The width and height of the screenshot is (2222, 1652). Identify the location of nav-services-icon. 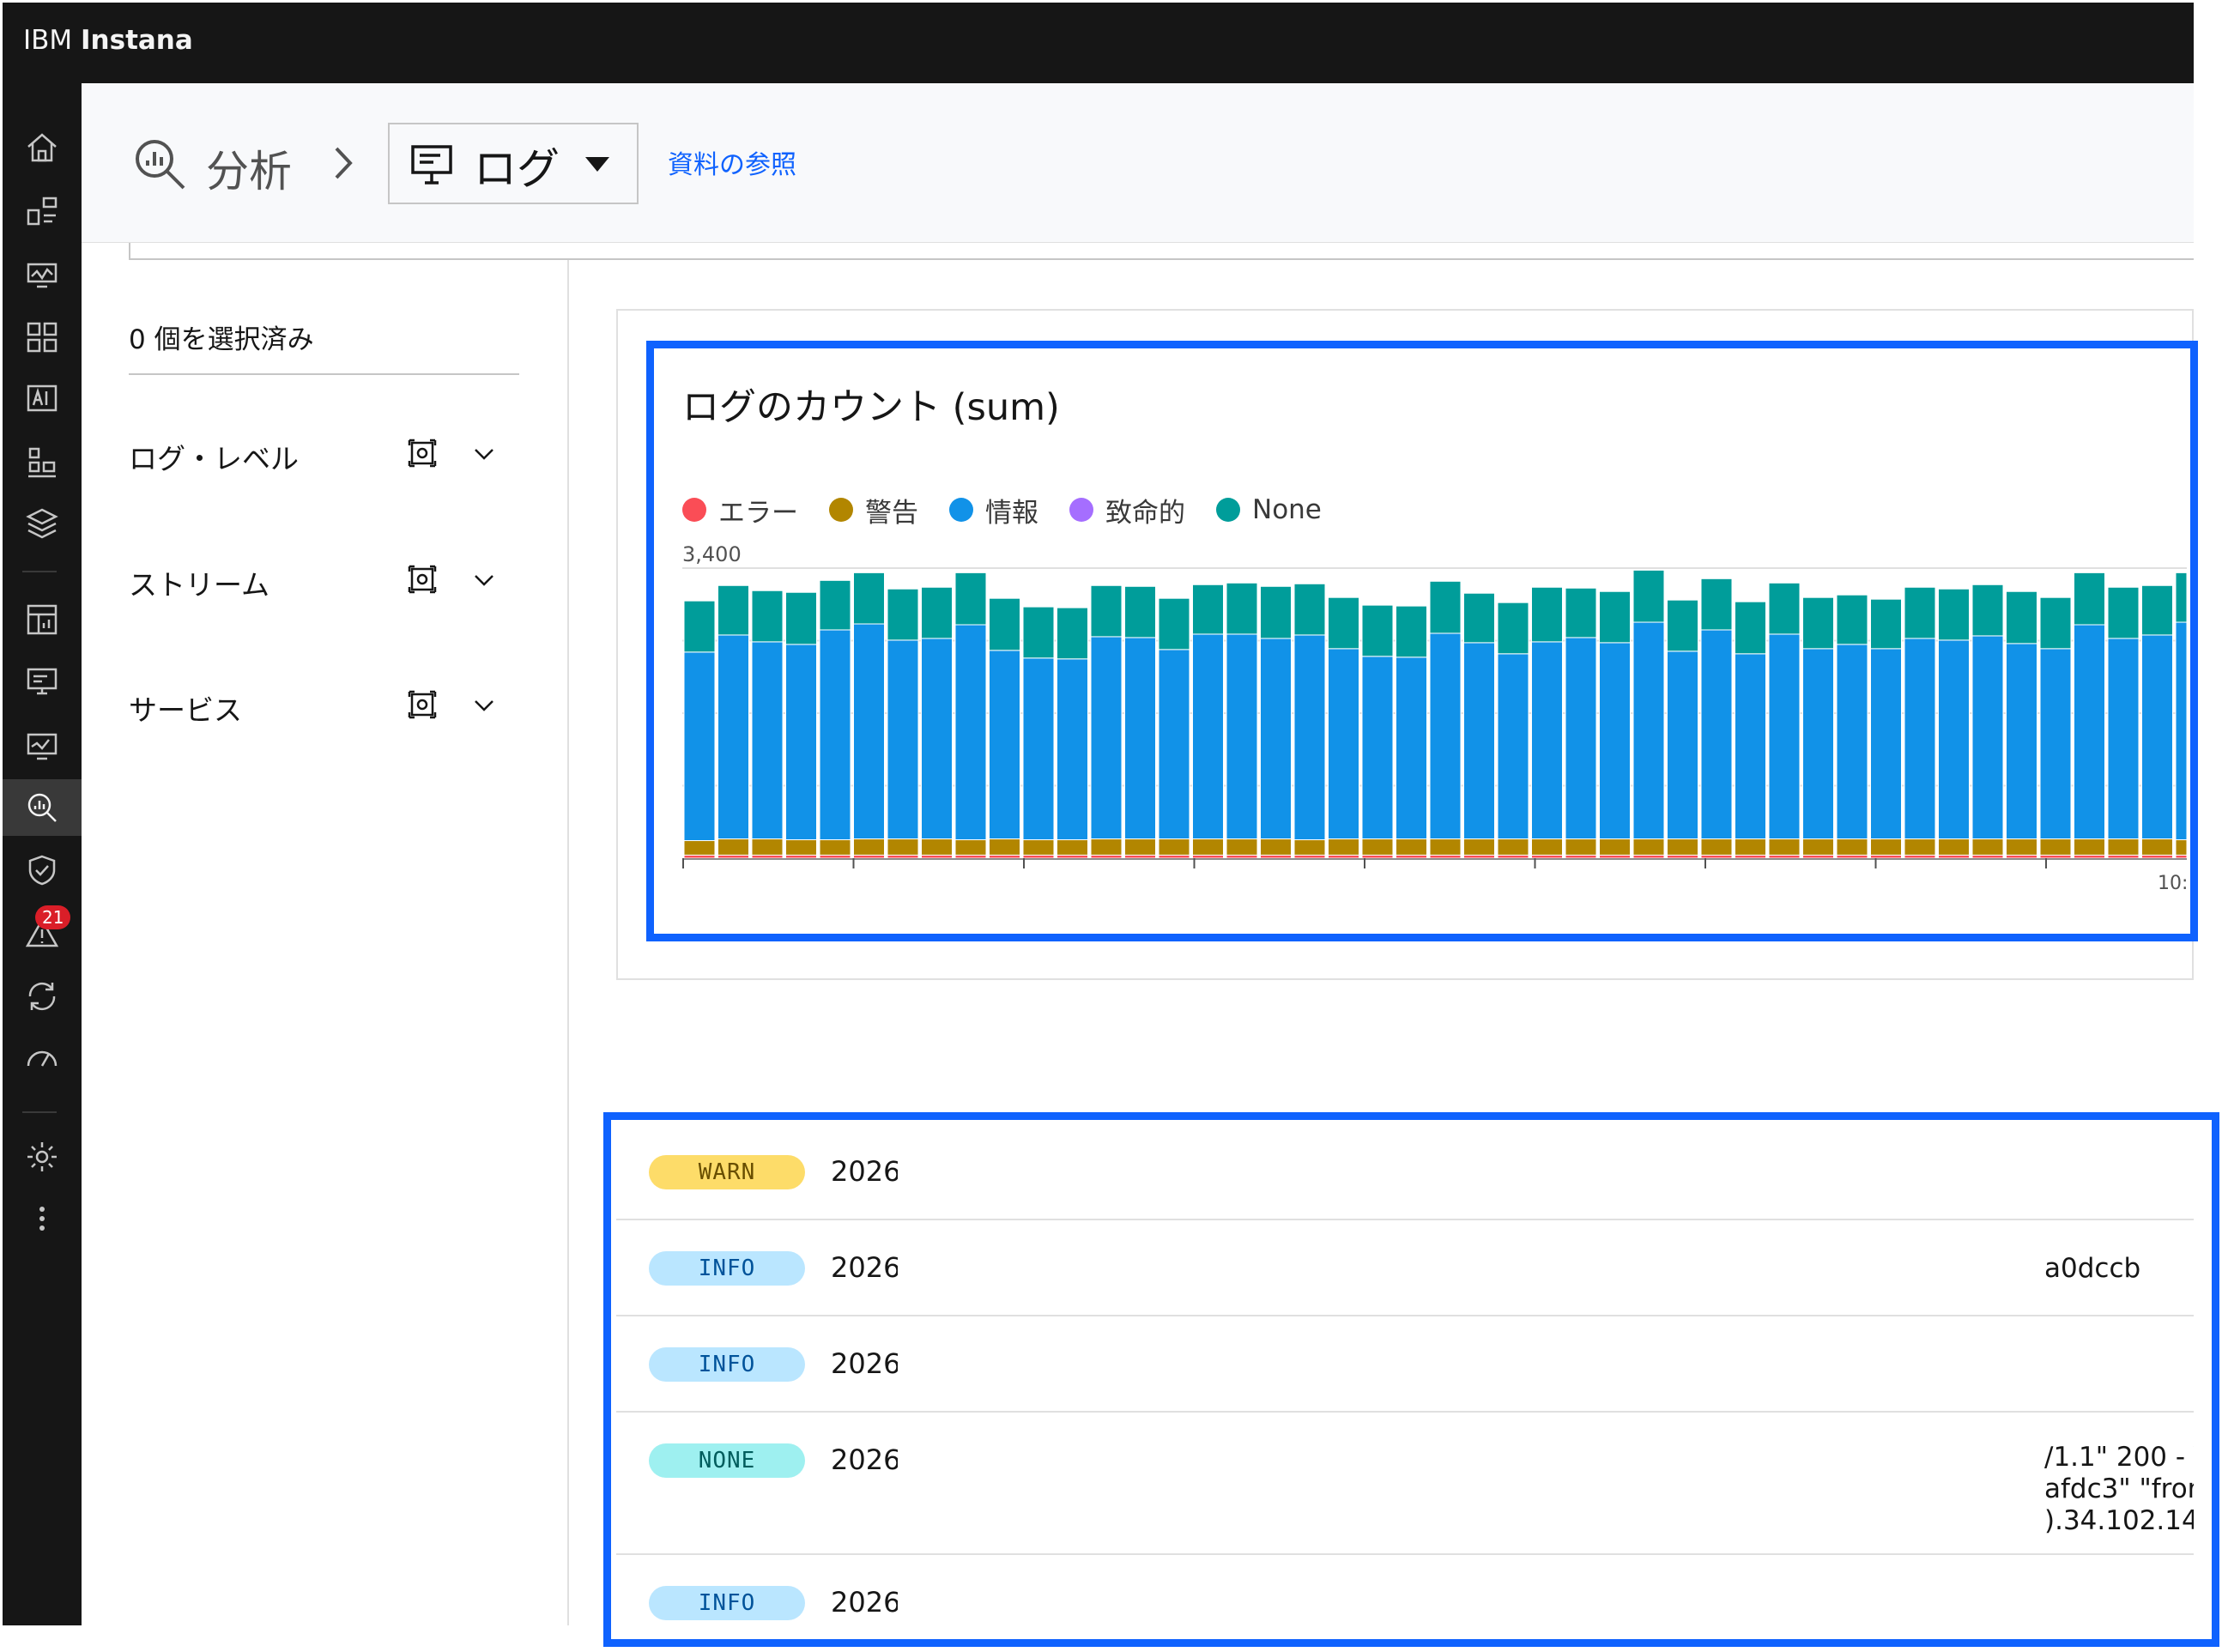
(42, 463).